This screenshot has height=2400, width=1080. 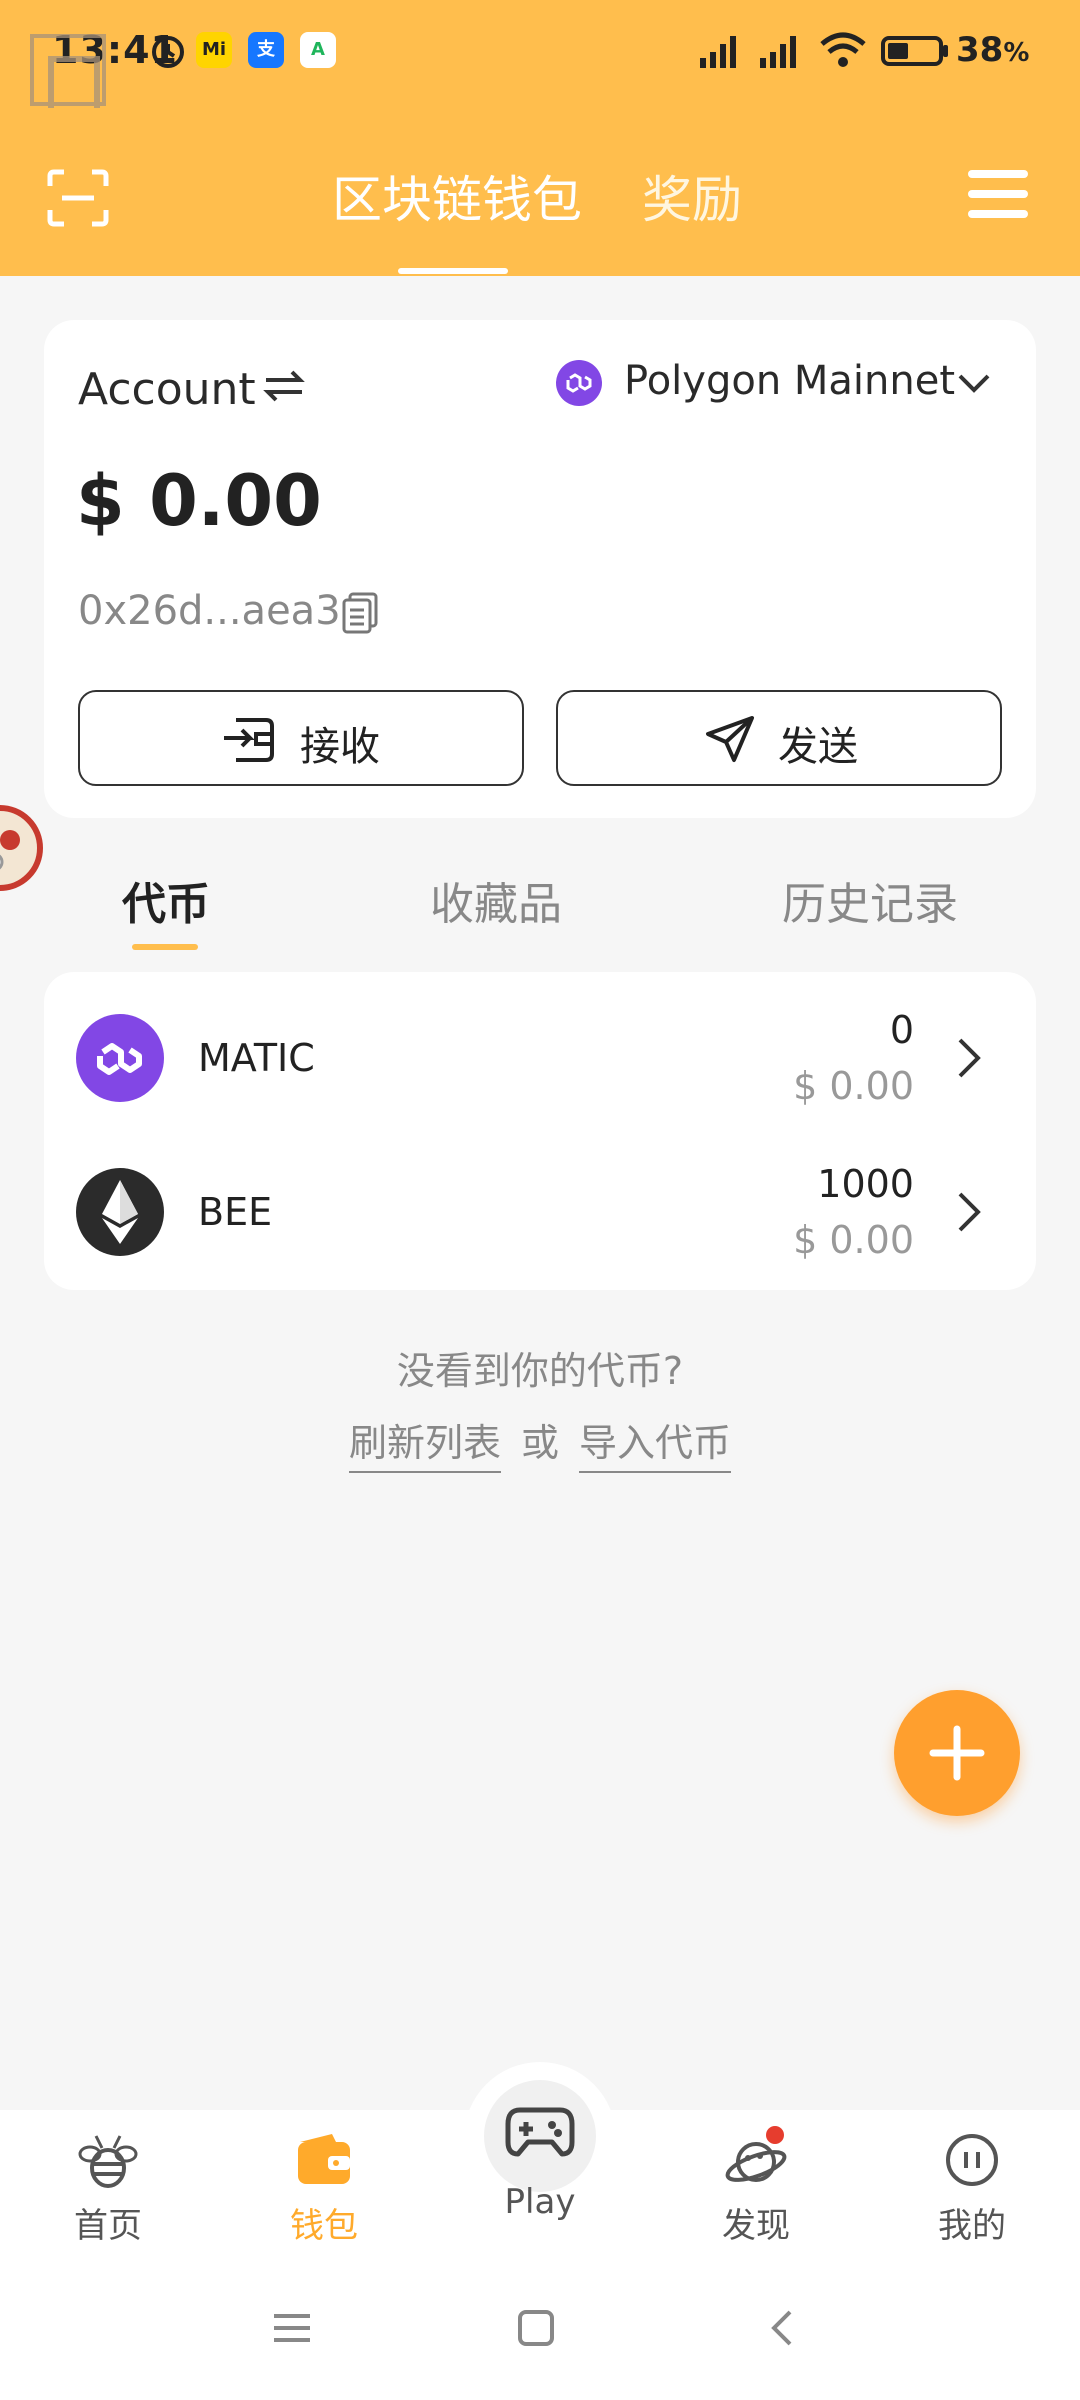 I want to click on send-button: 发送, so click(x=779, y=738).